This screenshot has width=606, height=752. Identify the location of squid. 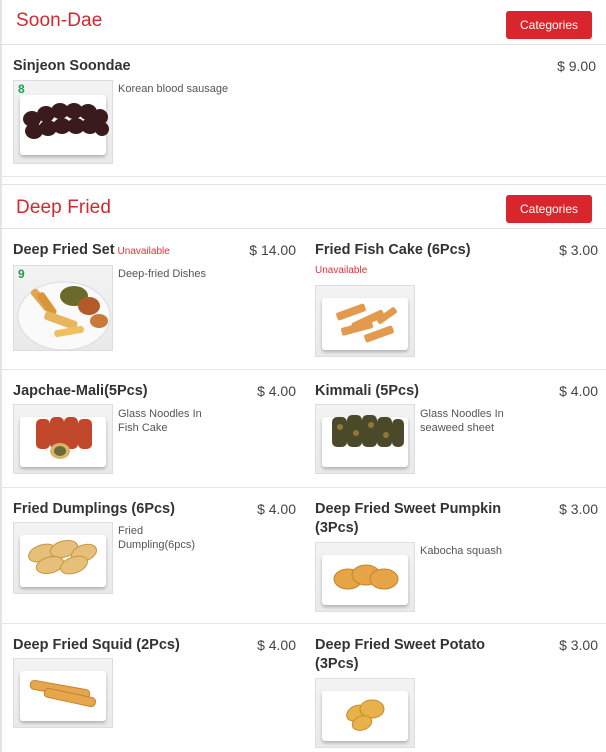
(63, 693).